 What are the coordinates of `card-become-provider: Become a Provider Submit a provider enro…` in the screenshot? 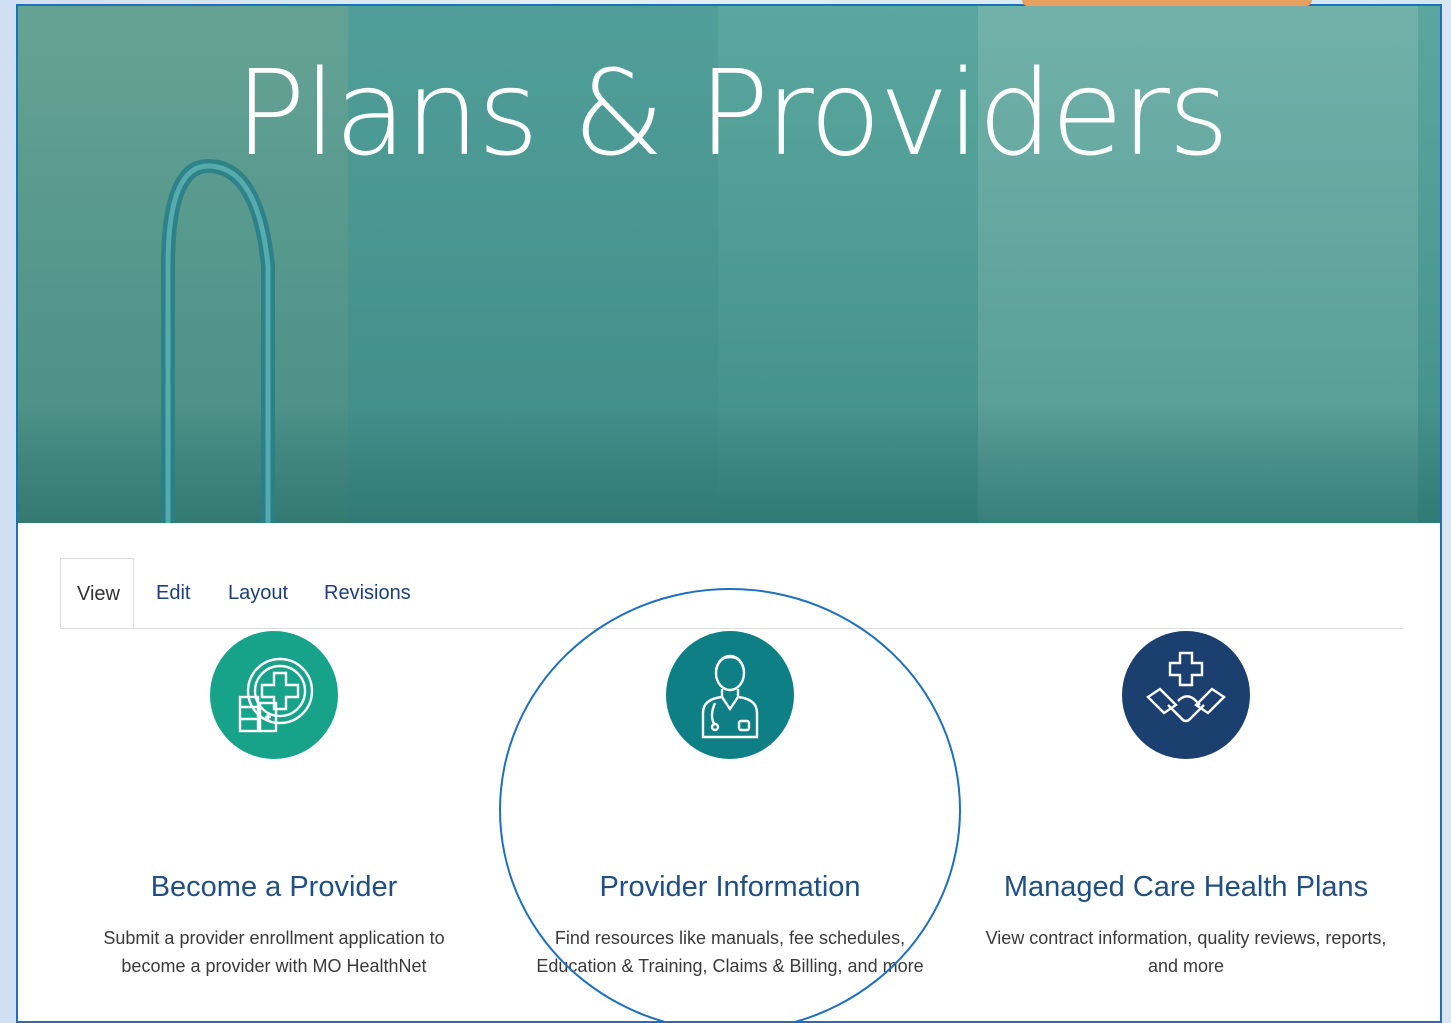 It's located at (274, 805).